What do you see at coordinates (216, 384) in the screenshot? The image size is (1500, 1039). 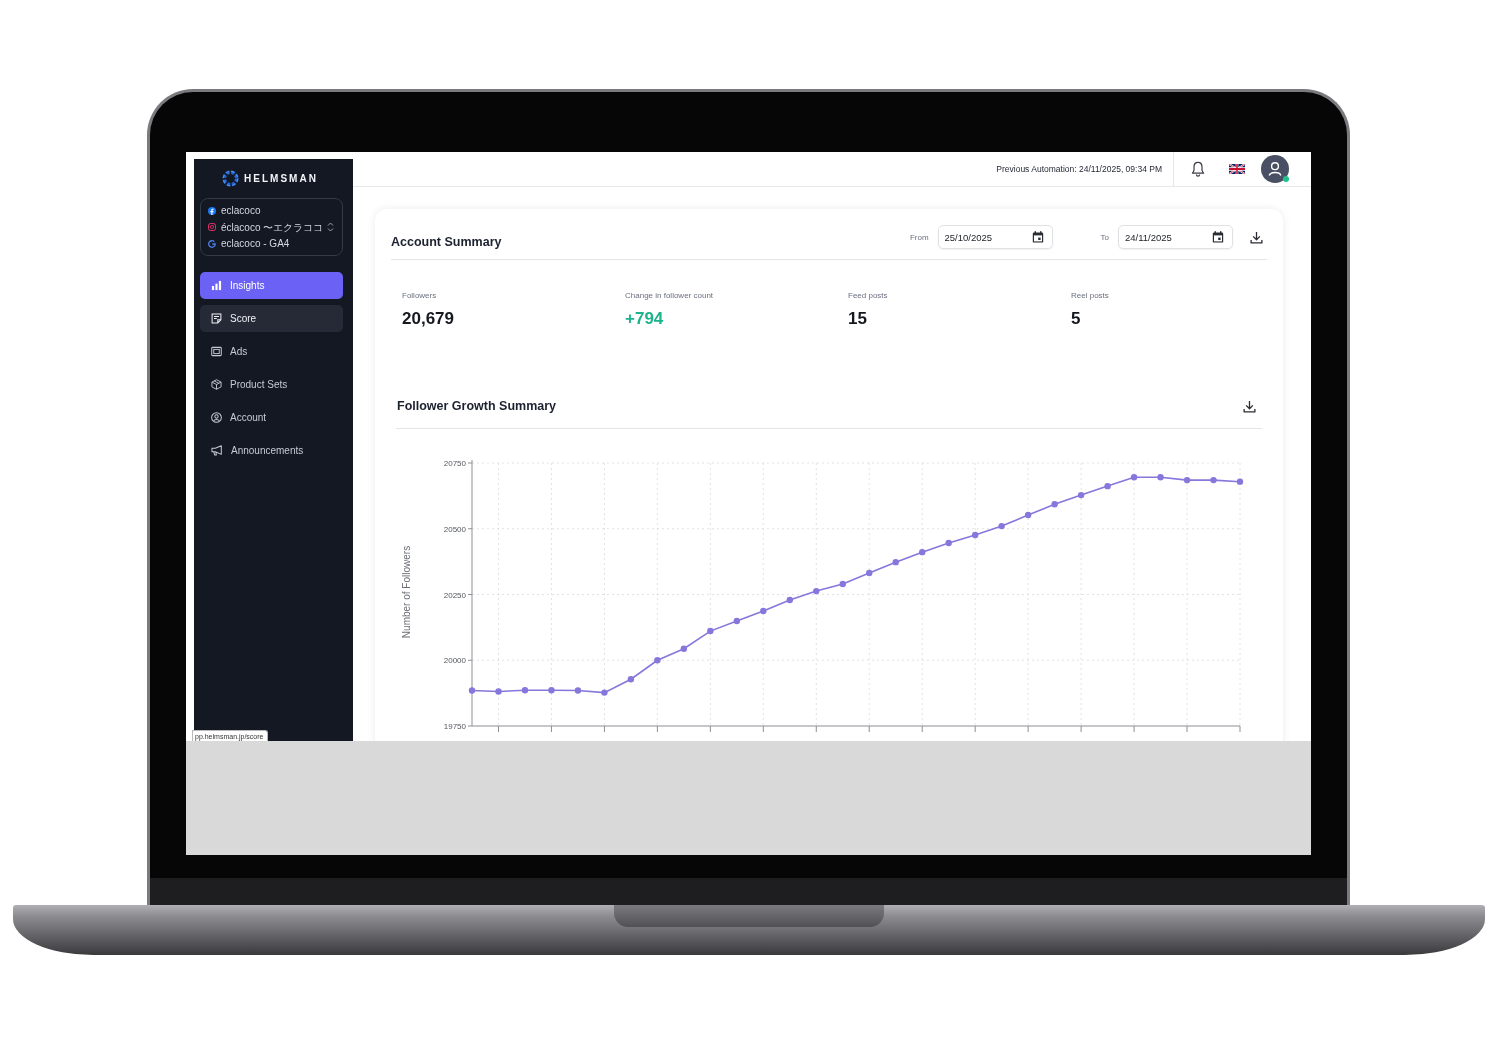 I see `cube-icon` at bounding box center [216, 384].